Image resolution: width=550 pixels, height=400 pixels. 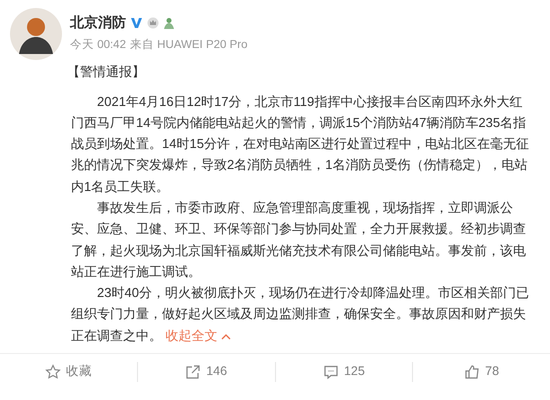 What do you see at coordinates (106, 72) in the screenshot?
I see `post-heading: 【警情通报】` at bounding box center [106, 72].